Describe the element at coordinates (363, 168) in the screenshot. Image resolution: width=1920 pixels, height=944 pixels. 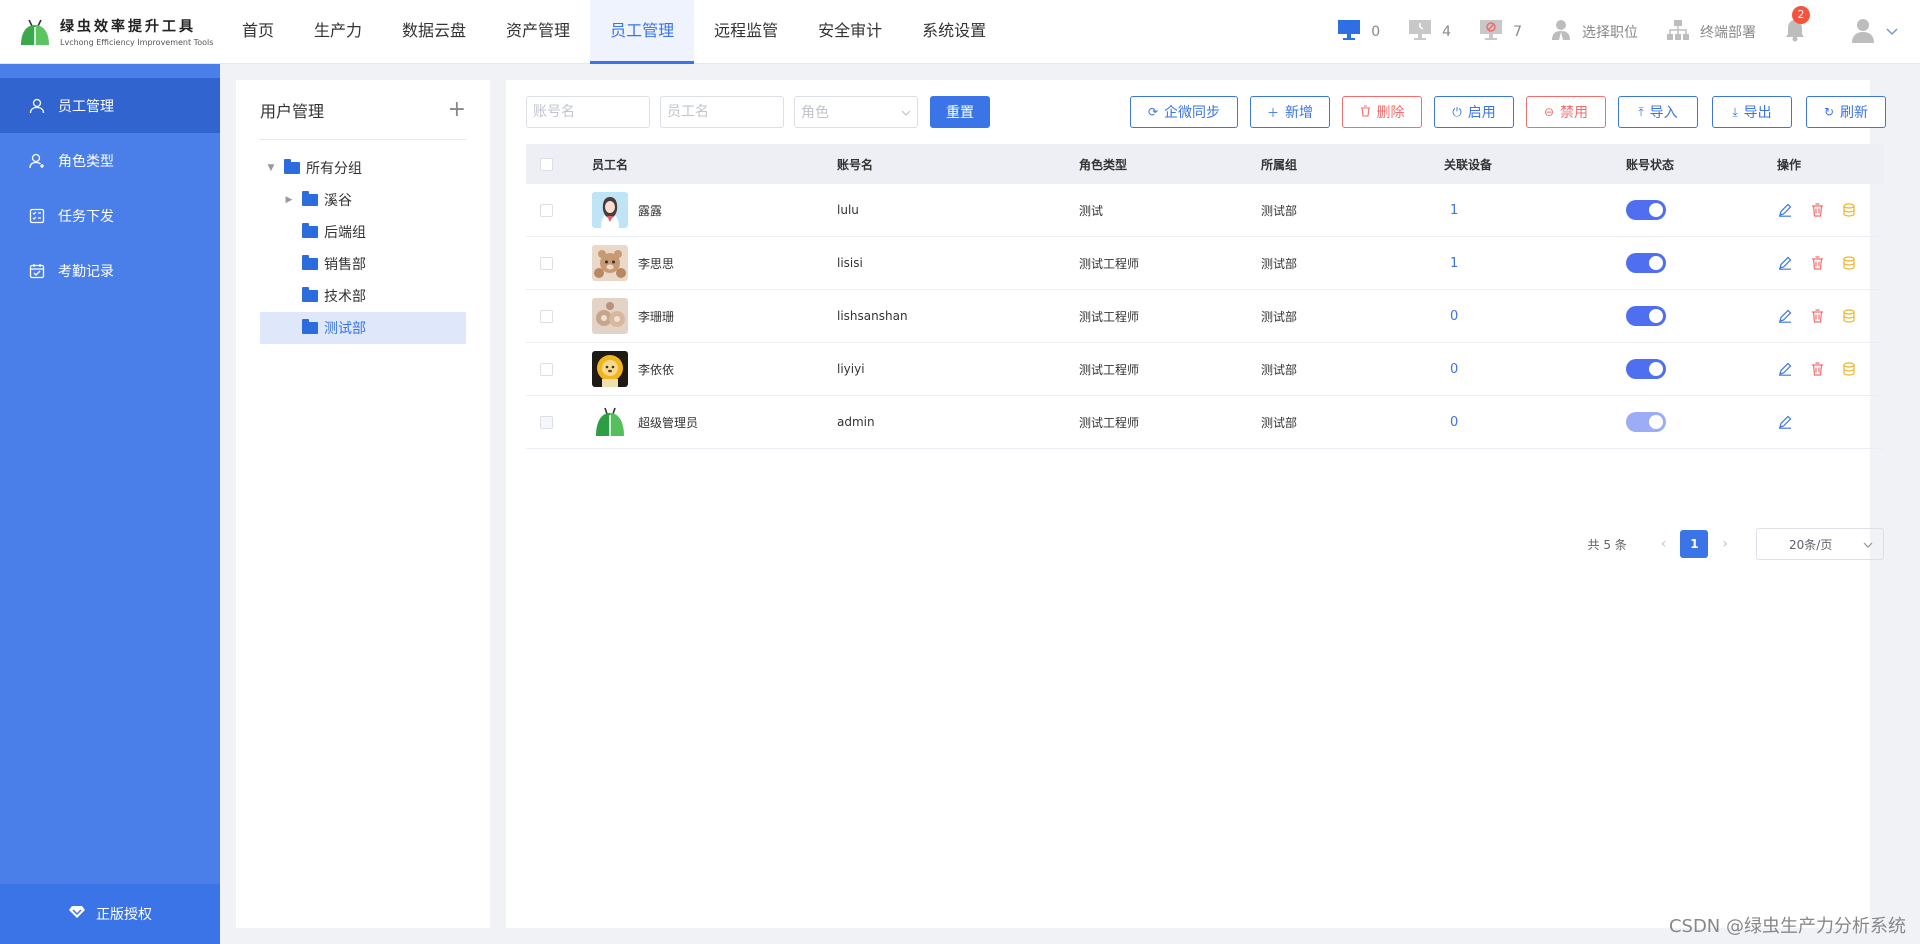
I see `tree-node-all-groups: ▼ 所有分组` at that location.